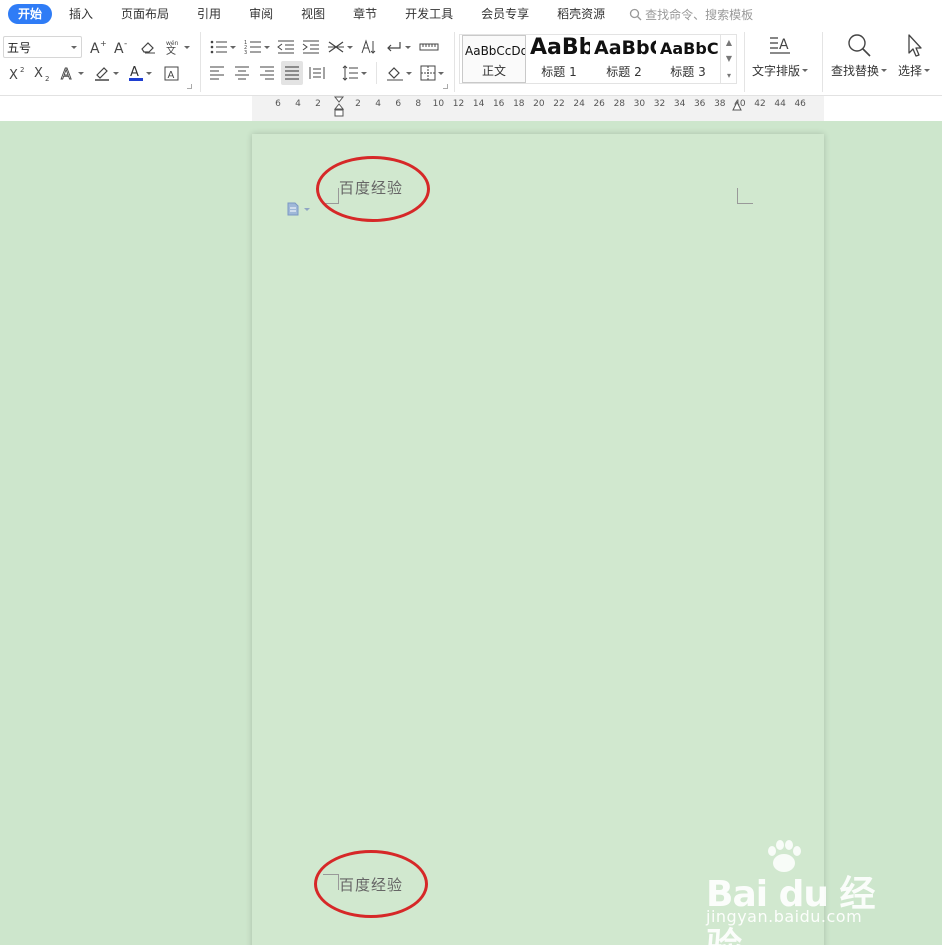 This screenshot has width=942, height=945. I want to click on paragraph-layout-button, so click(298, 209).